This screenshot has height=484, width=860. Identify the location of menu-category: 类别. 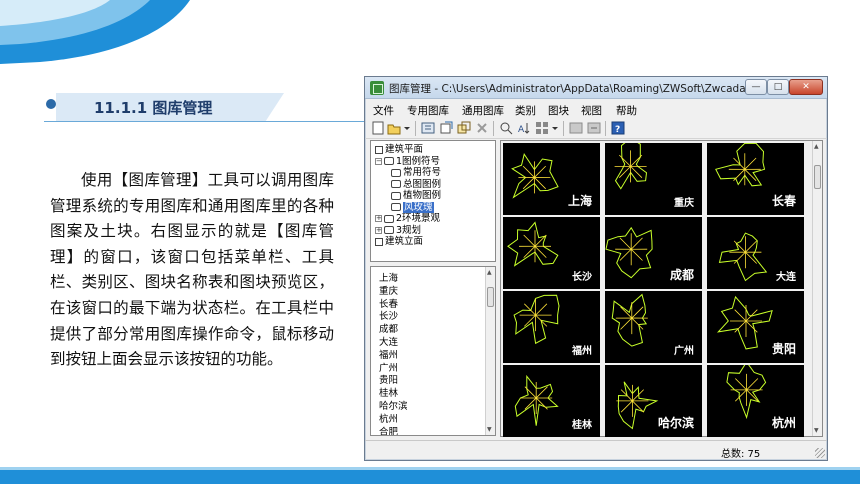
(525, 110).